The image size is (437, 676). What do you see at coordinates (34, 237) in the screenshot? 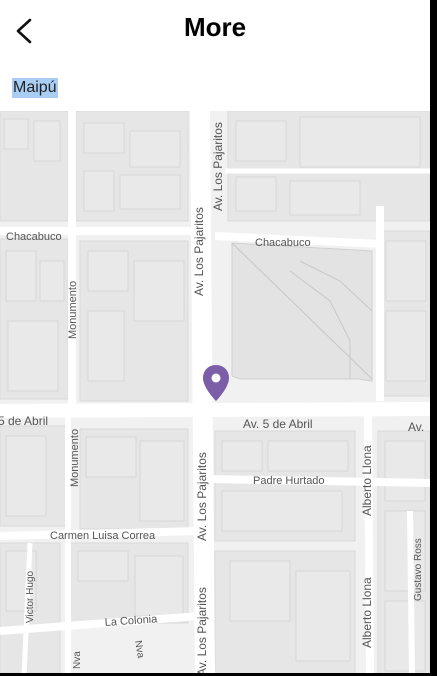
I see `street-chacabuco-left: Chacabuco` at bounding box center [34, 237].